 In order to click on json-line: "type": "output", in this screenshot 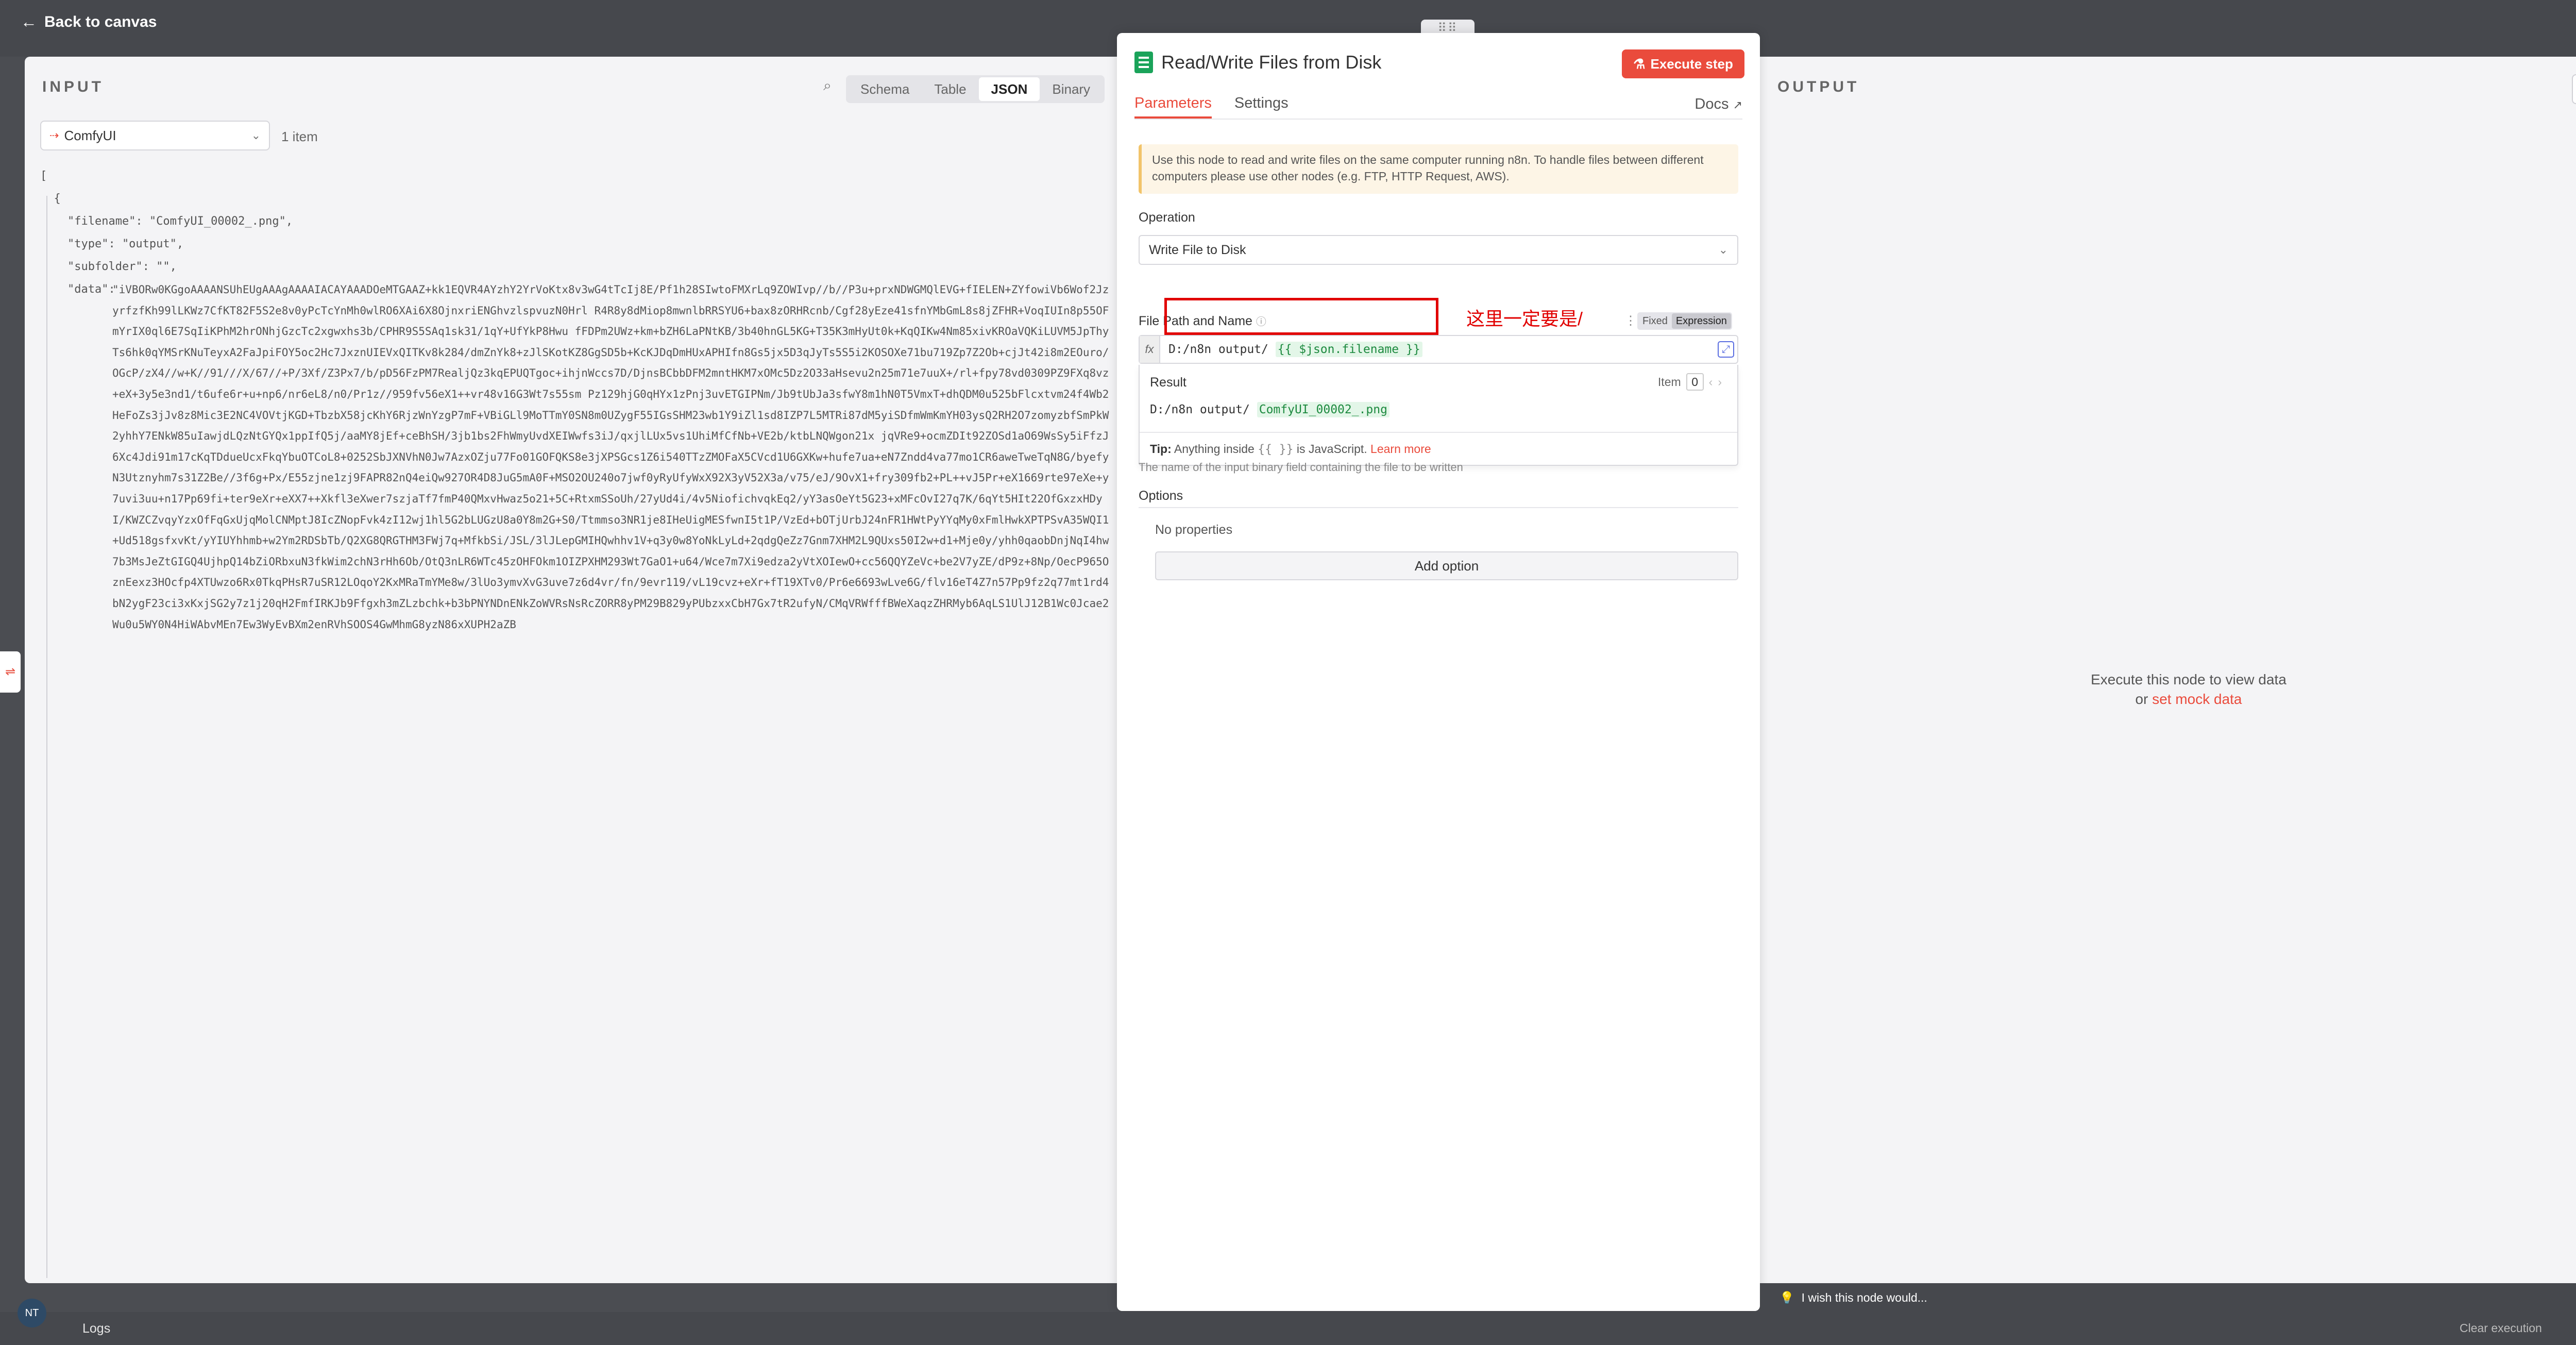, I will do `click(112, 244)`.